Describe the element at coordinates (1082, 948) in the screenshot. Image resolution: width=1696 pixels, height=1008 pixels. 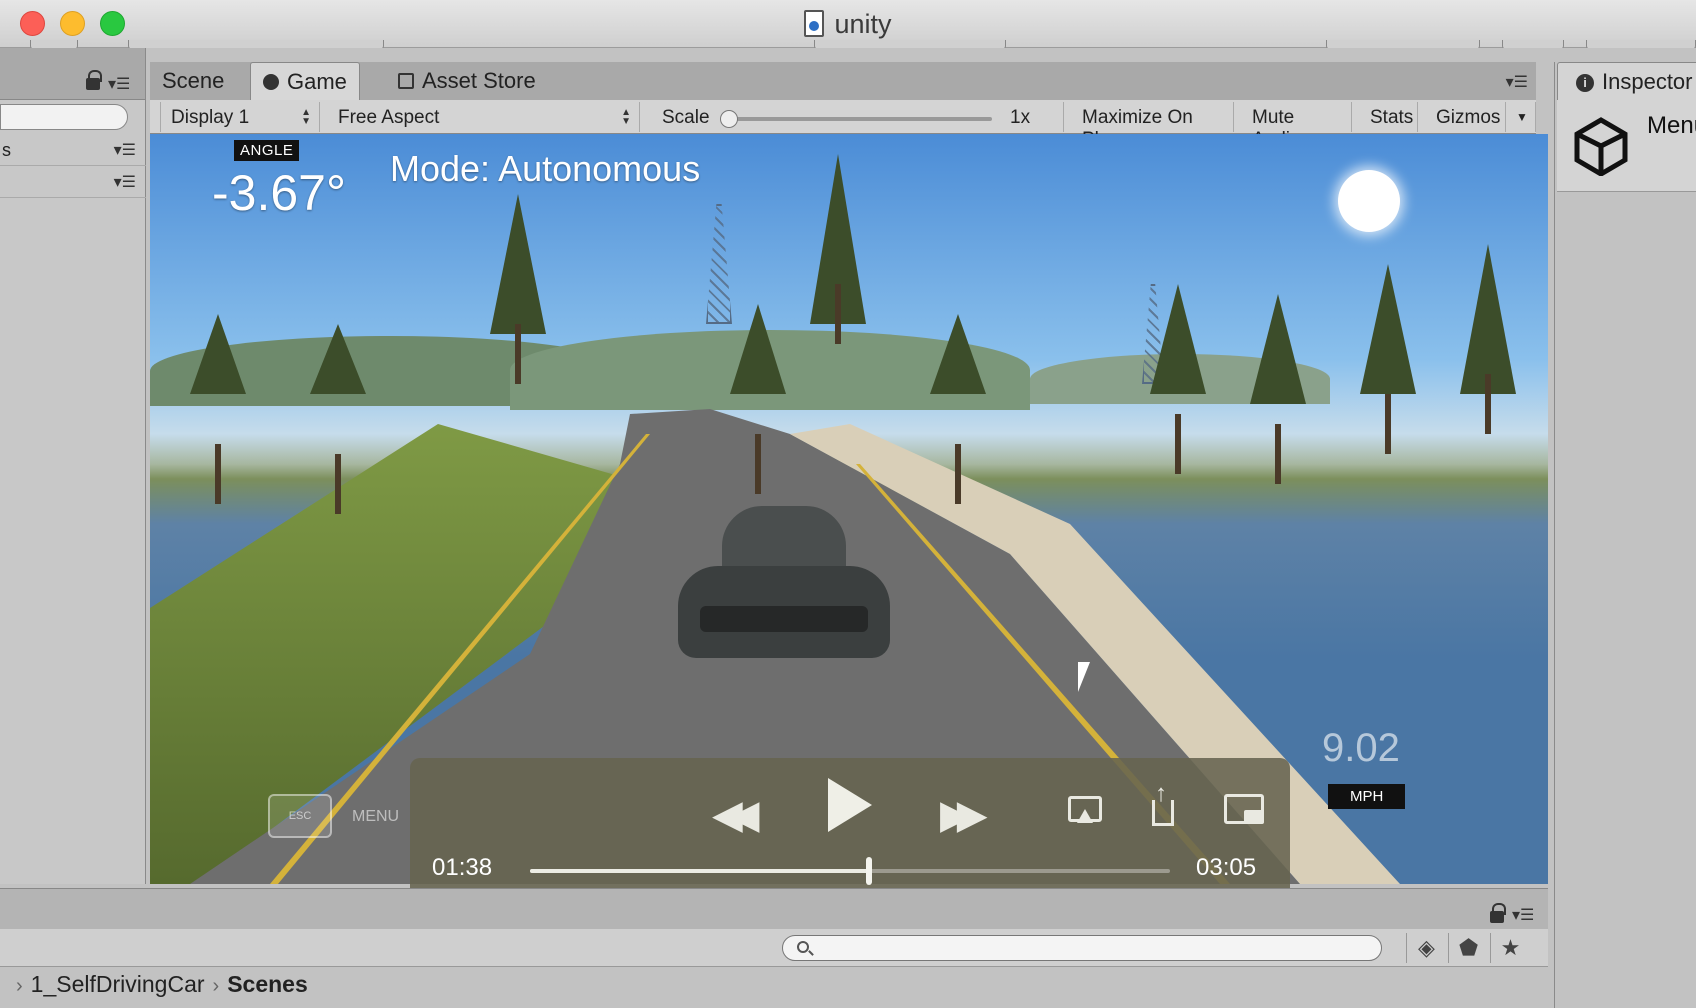
I see `project-search-input` at that location.